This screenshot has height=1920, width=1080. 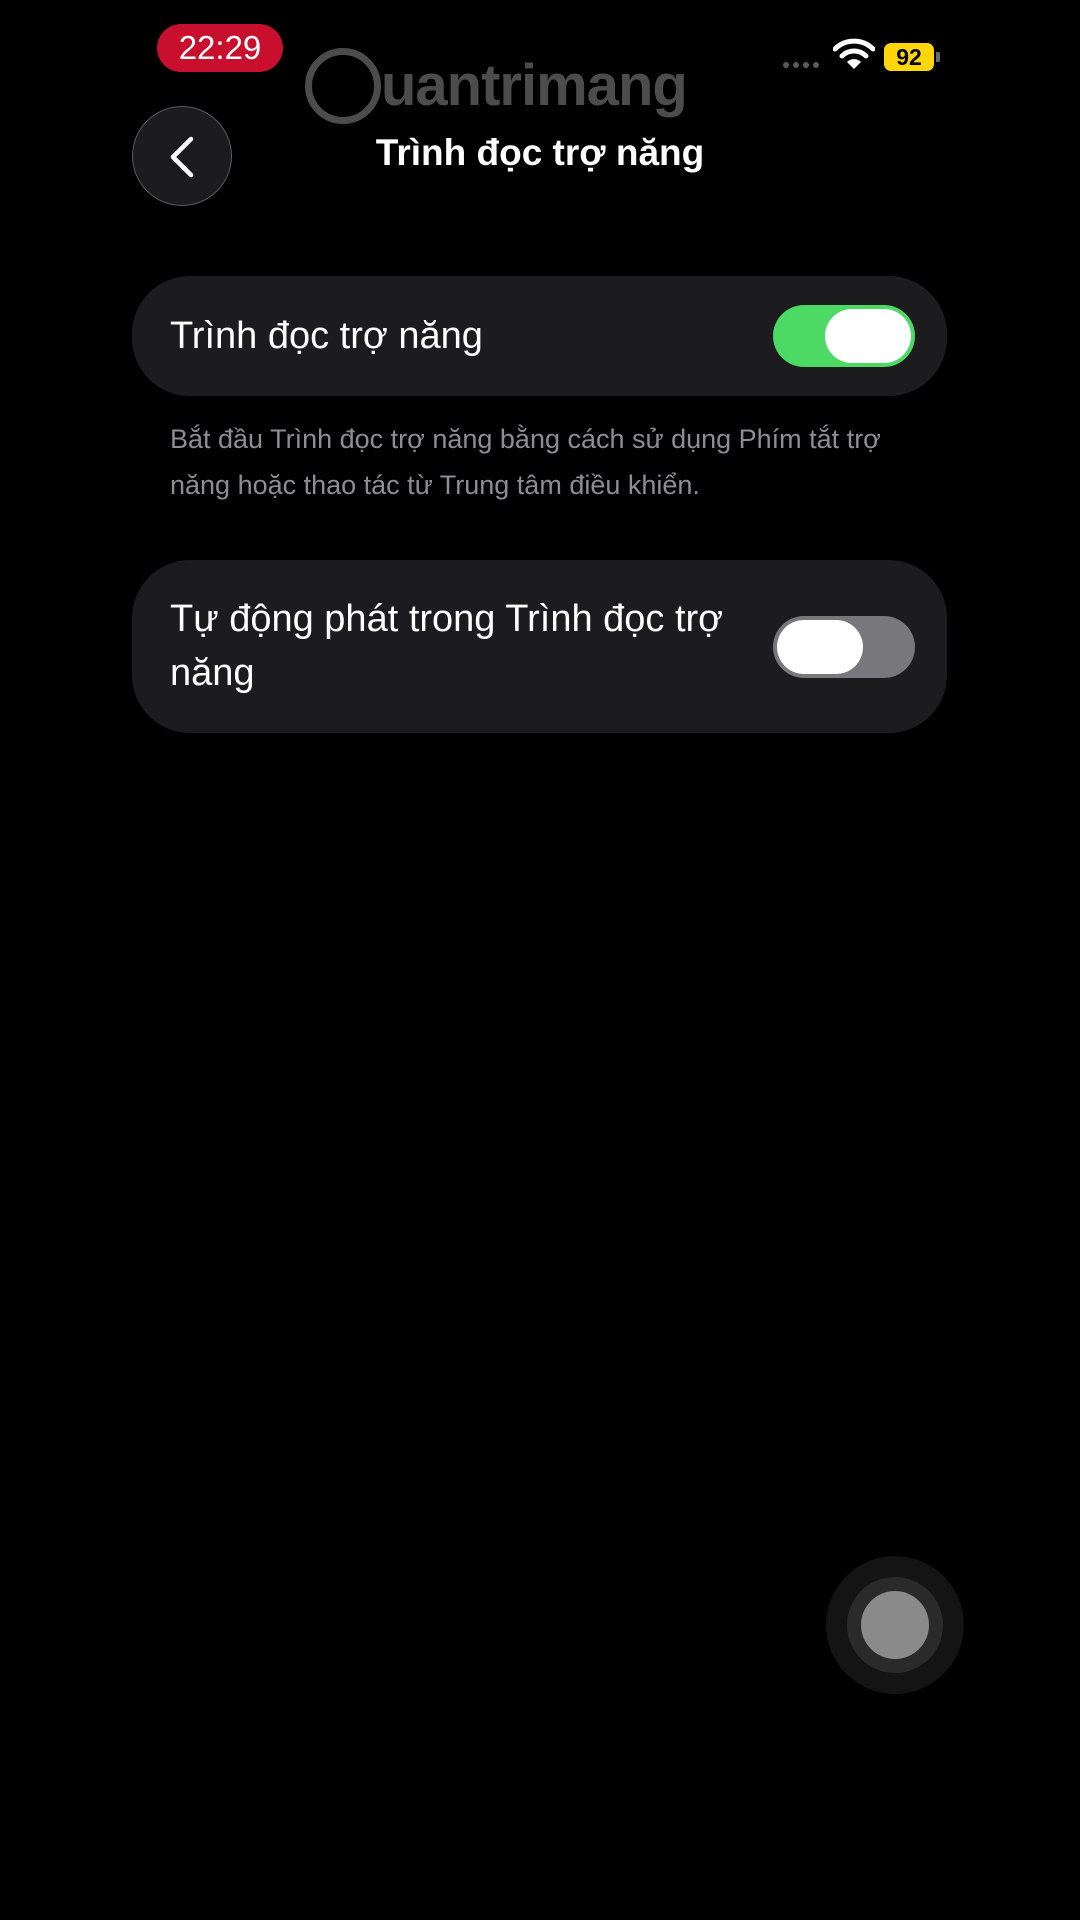 What do you see at coordinates (220, 48) in the screenshot?
I see `status-time: 22:29` at bounding box center [220, 48].